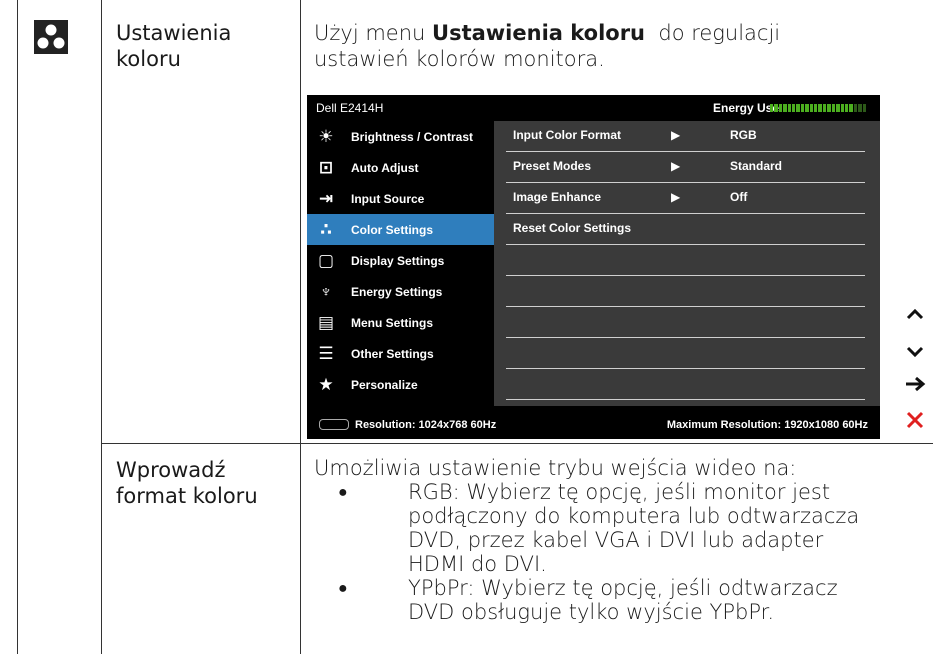 This screenshot has width=933, height=654. What do you see at coordinates (17, 327) in the screenshot?
I see `table-border-left` at bounding box center [17, 327].